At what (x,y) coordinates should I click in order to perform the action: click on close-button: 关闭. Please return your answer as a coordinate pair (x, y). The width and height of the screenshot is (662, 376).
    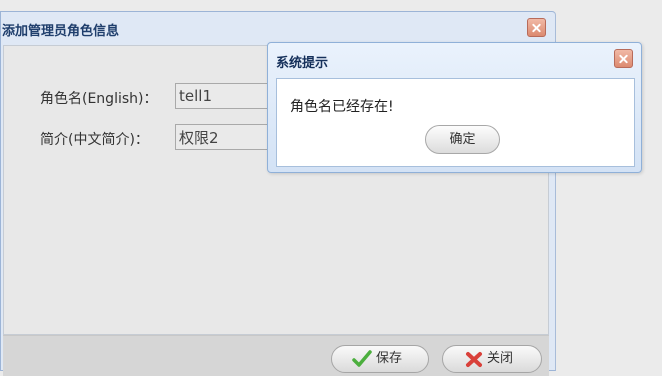
    Looking at the image, I should click on (492, 359).